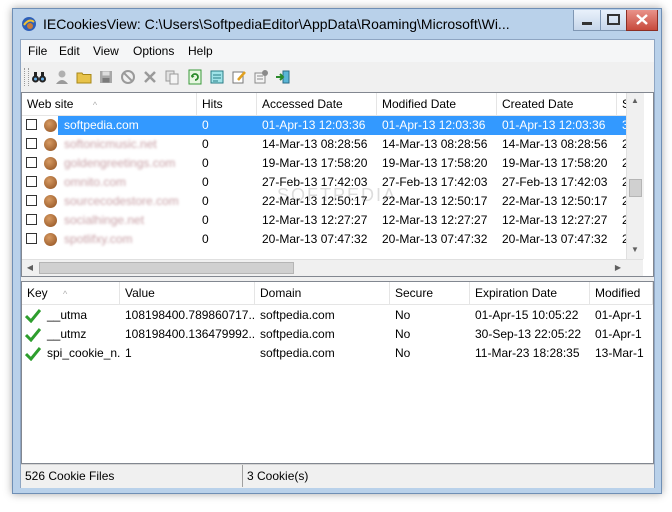 The width and height of the screenshot is (672, 512). I want to click on cell-created: 12-Mar-13 12:27:27, so click(555, 220).